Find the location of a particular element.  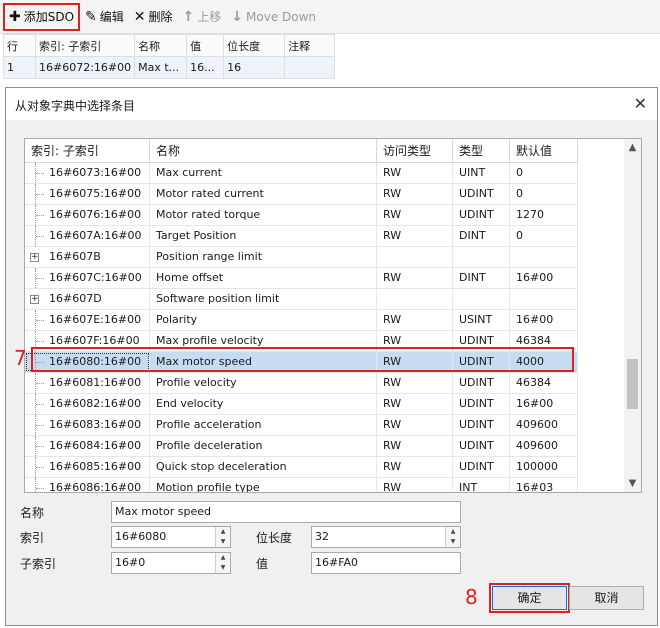

edit-button: ✎ 编辑 is located at coordinates (104, 17).